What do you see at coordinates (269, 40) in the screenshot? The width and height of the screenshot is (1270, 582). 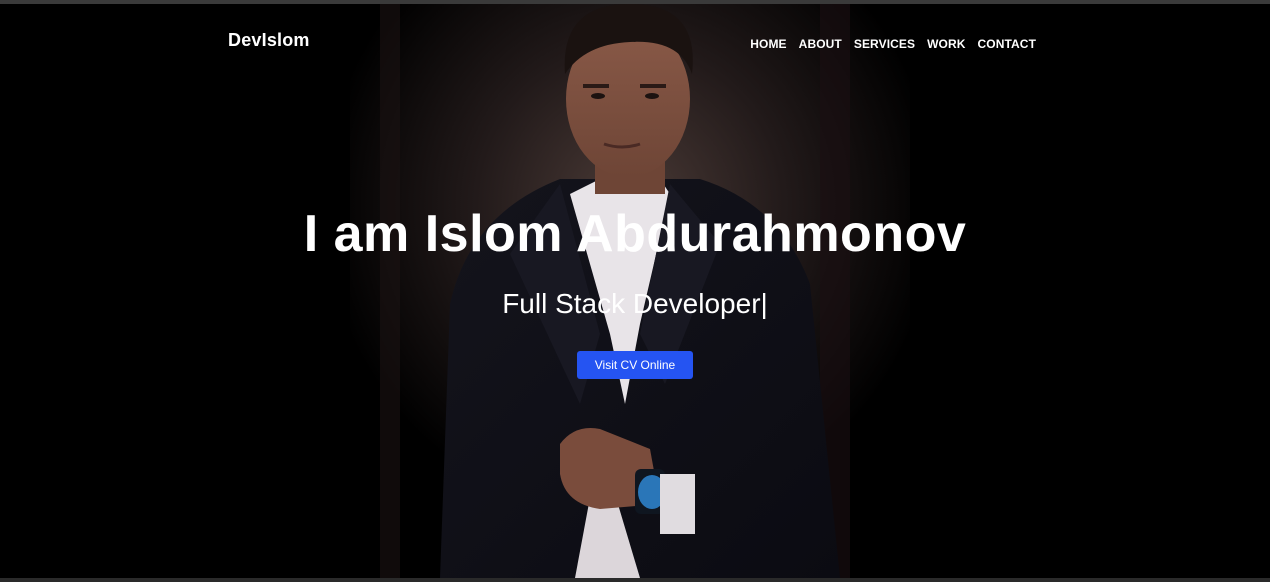 I see `brand-logo: DevIslom` at bounding box center [269, 40].